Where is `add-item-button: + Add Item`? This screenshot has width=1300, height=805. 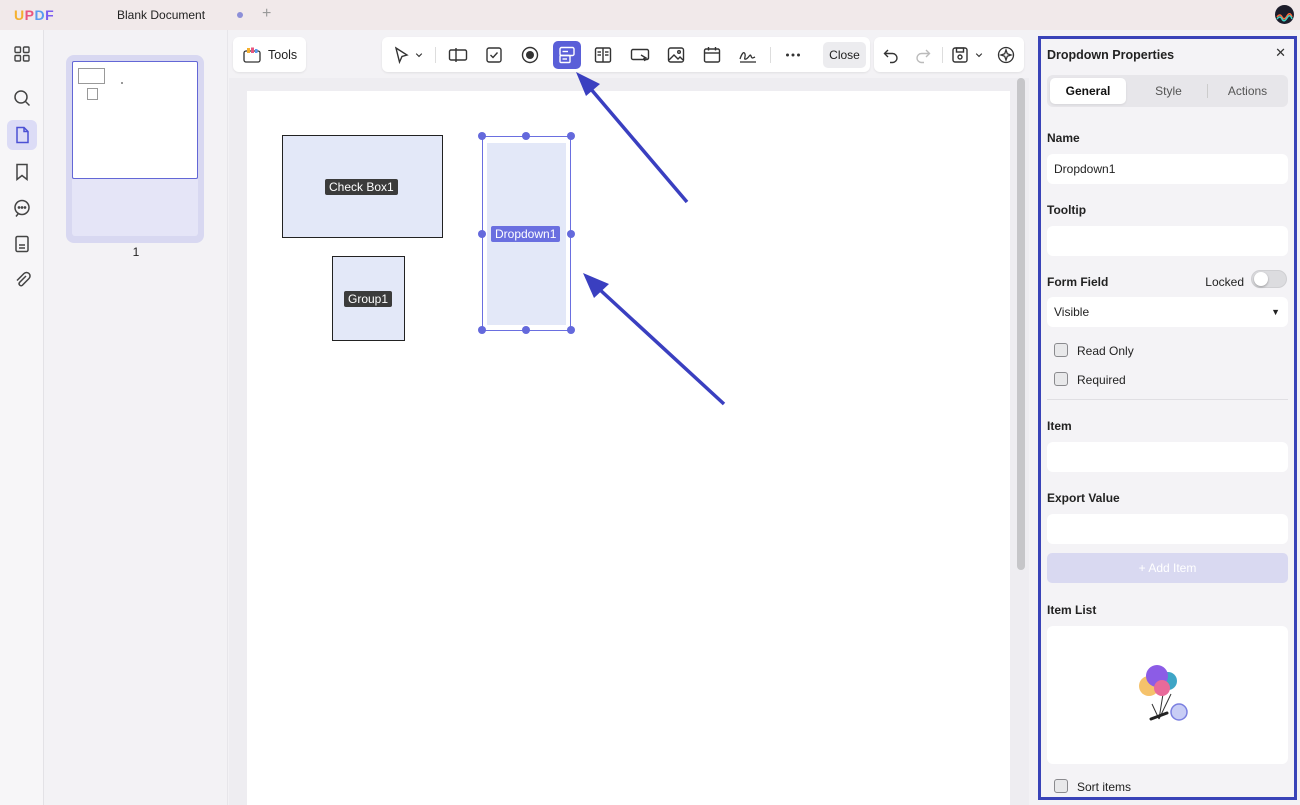
add-item-button: + Add Item is located at coordinates (1167, 568).